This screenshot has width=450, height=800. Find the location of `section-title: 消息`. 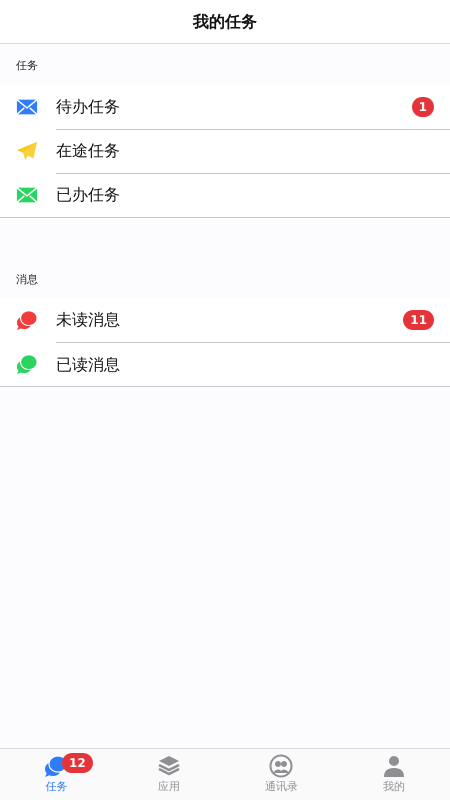

section-title: 消息 is located at coordinates (27, 280).